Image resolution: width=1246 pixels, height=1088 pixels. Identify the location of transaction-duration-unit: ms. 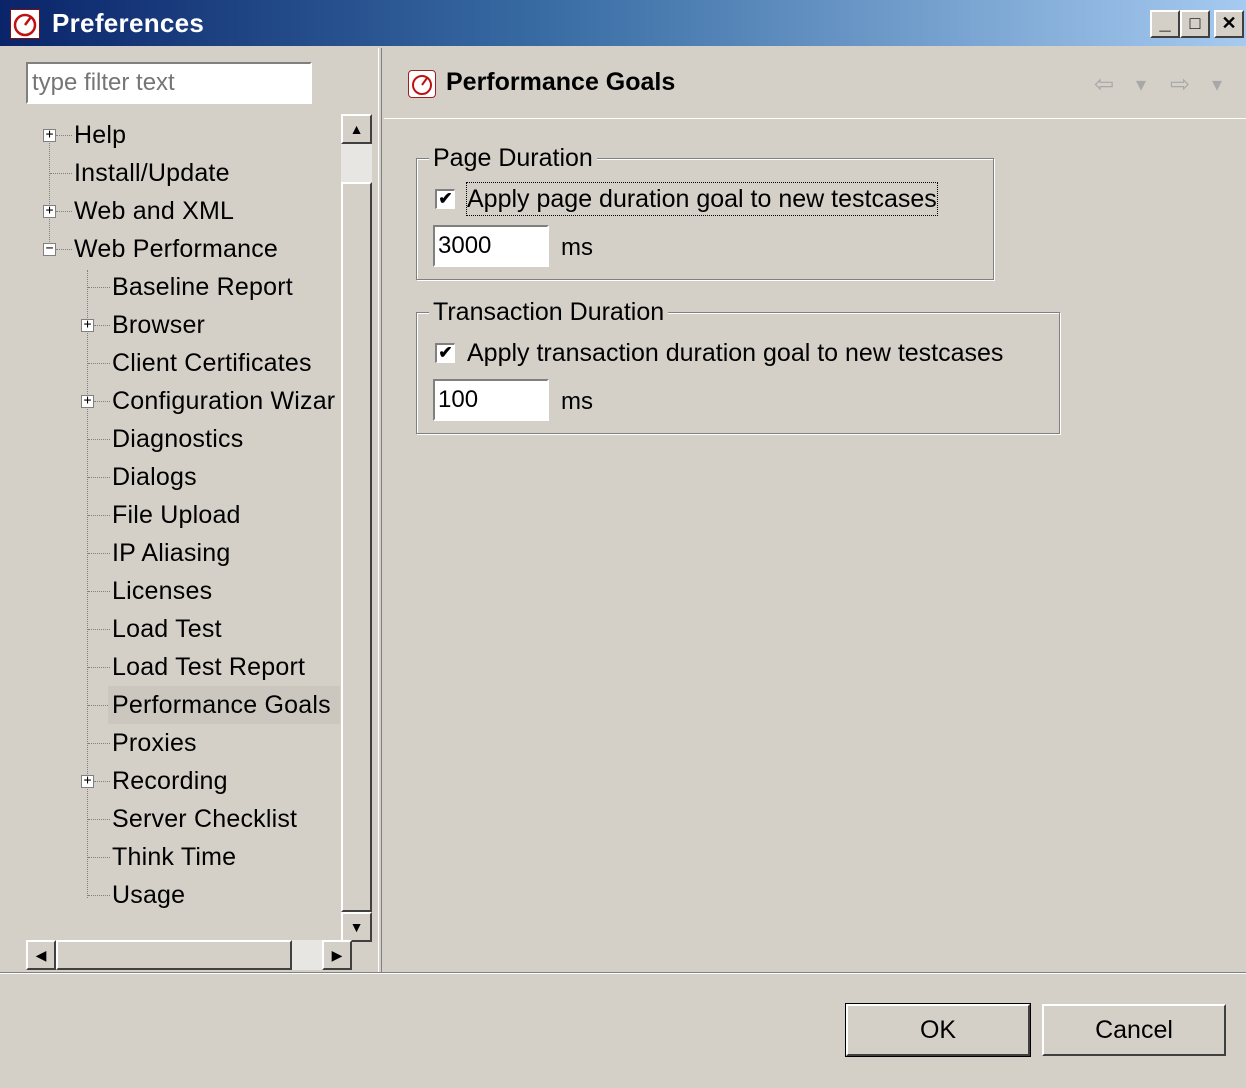
(577, 401).